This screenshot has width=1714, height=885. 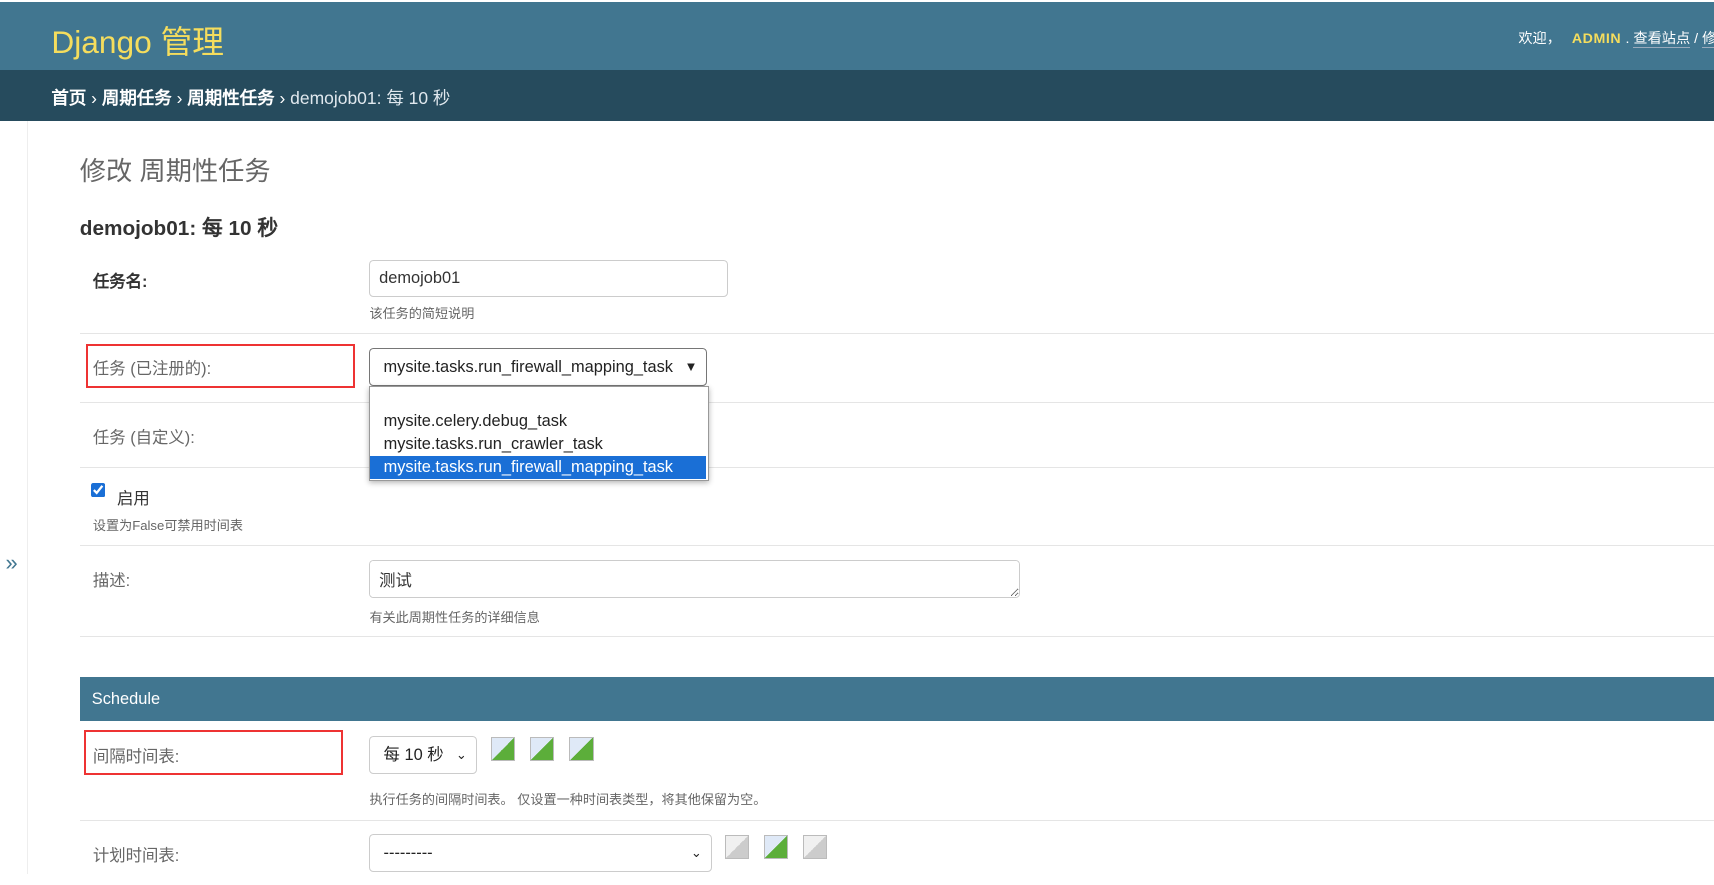 I want to click on description-label: 描述:, so click(x=111, y=581).